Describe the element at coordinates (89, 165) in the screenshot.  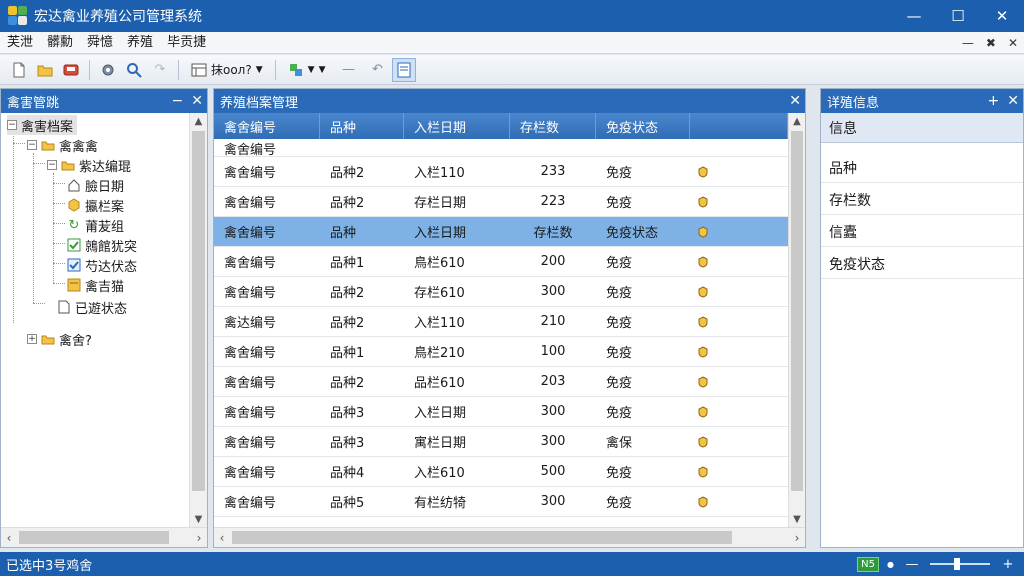
I see `tree-node-sub: − 紫达编琨` at that location.